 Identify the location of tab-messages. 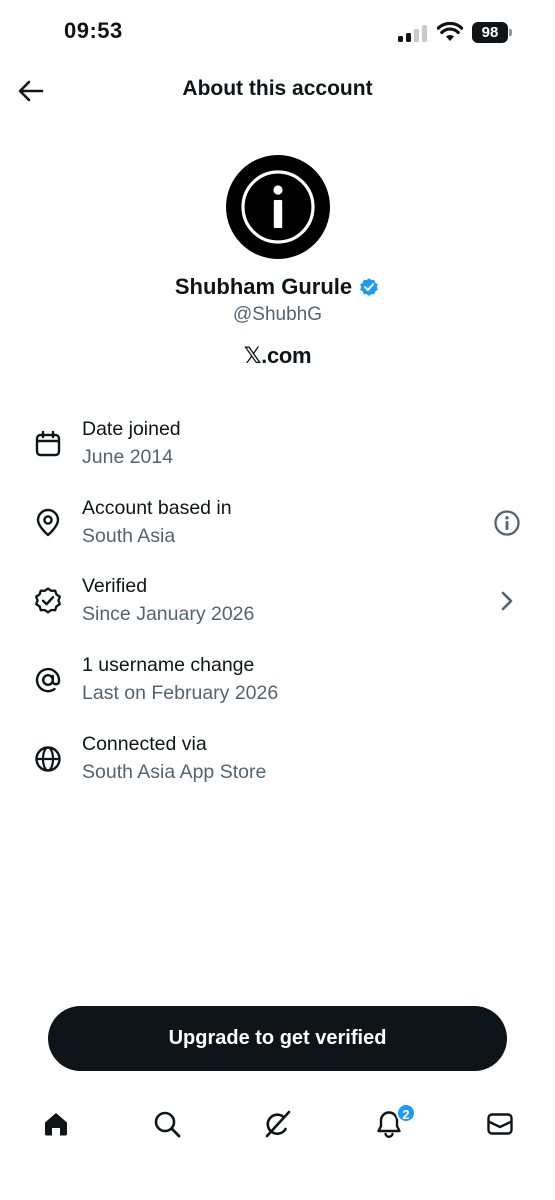
(500, 1124).